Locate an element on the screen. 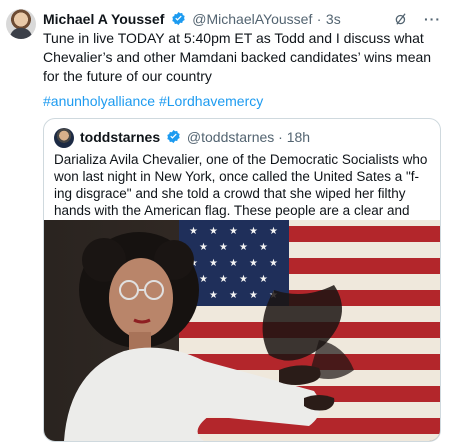 The height and width of the screenshot is (443, 451). author-handle: @MichaelAYoussef is located at coordinates (252, 19).